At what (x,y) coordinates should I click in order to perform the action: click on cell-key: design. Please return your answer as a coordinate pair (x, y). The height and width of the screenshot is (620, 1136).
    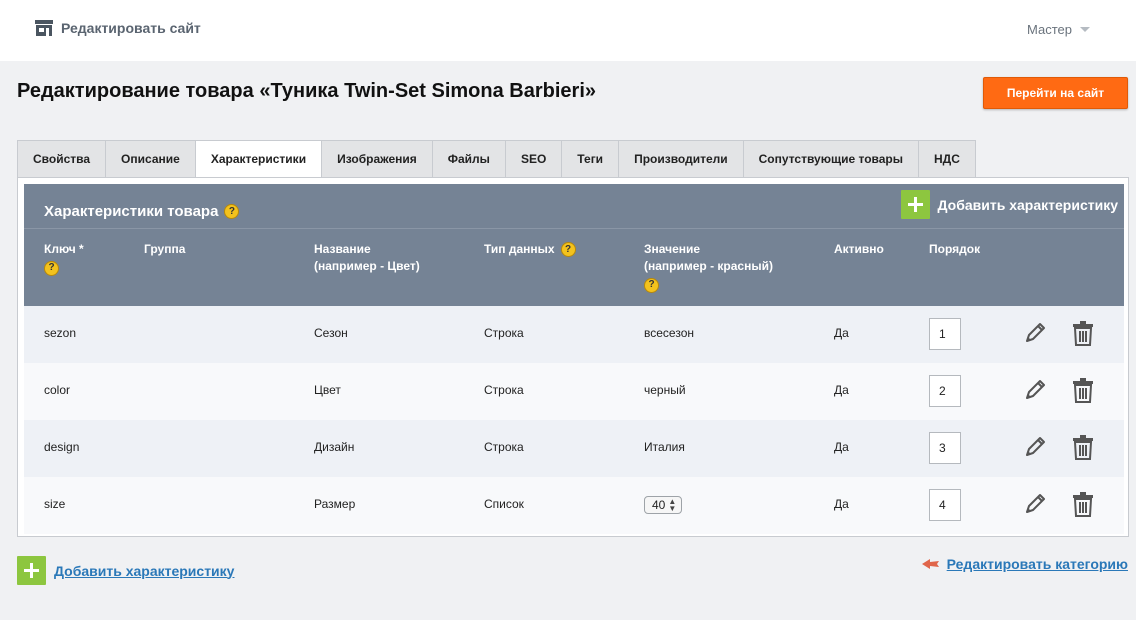
    Looking at the image, I should click on (62, 447).